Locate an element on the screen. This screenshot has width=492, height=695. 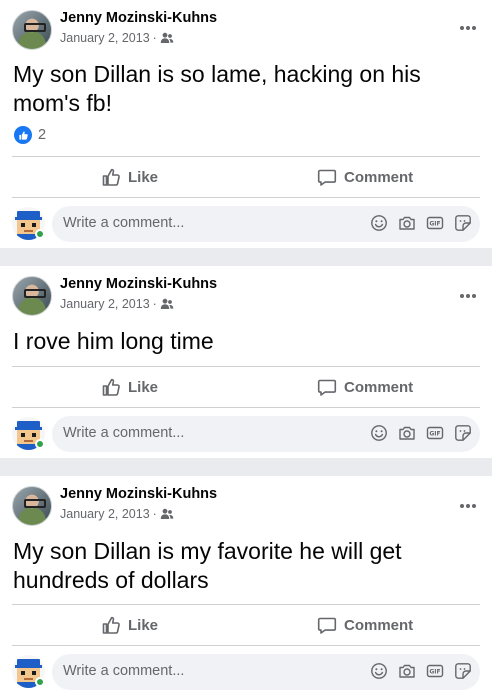
reactions-summary: 2 is located at coordinates (30, 135).